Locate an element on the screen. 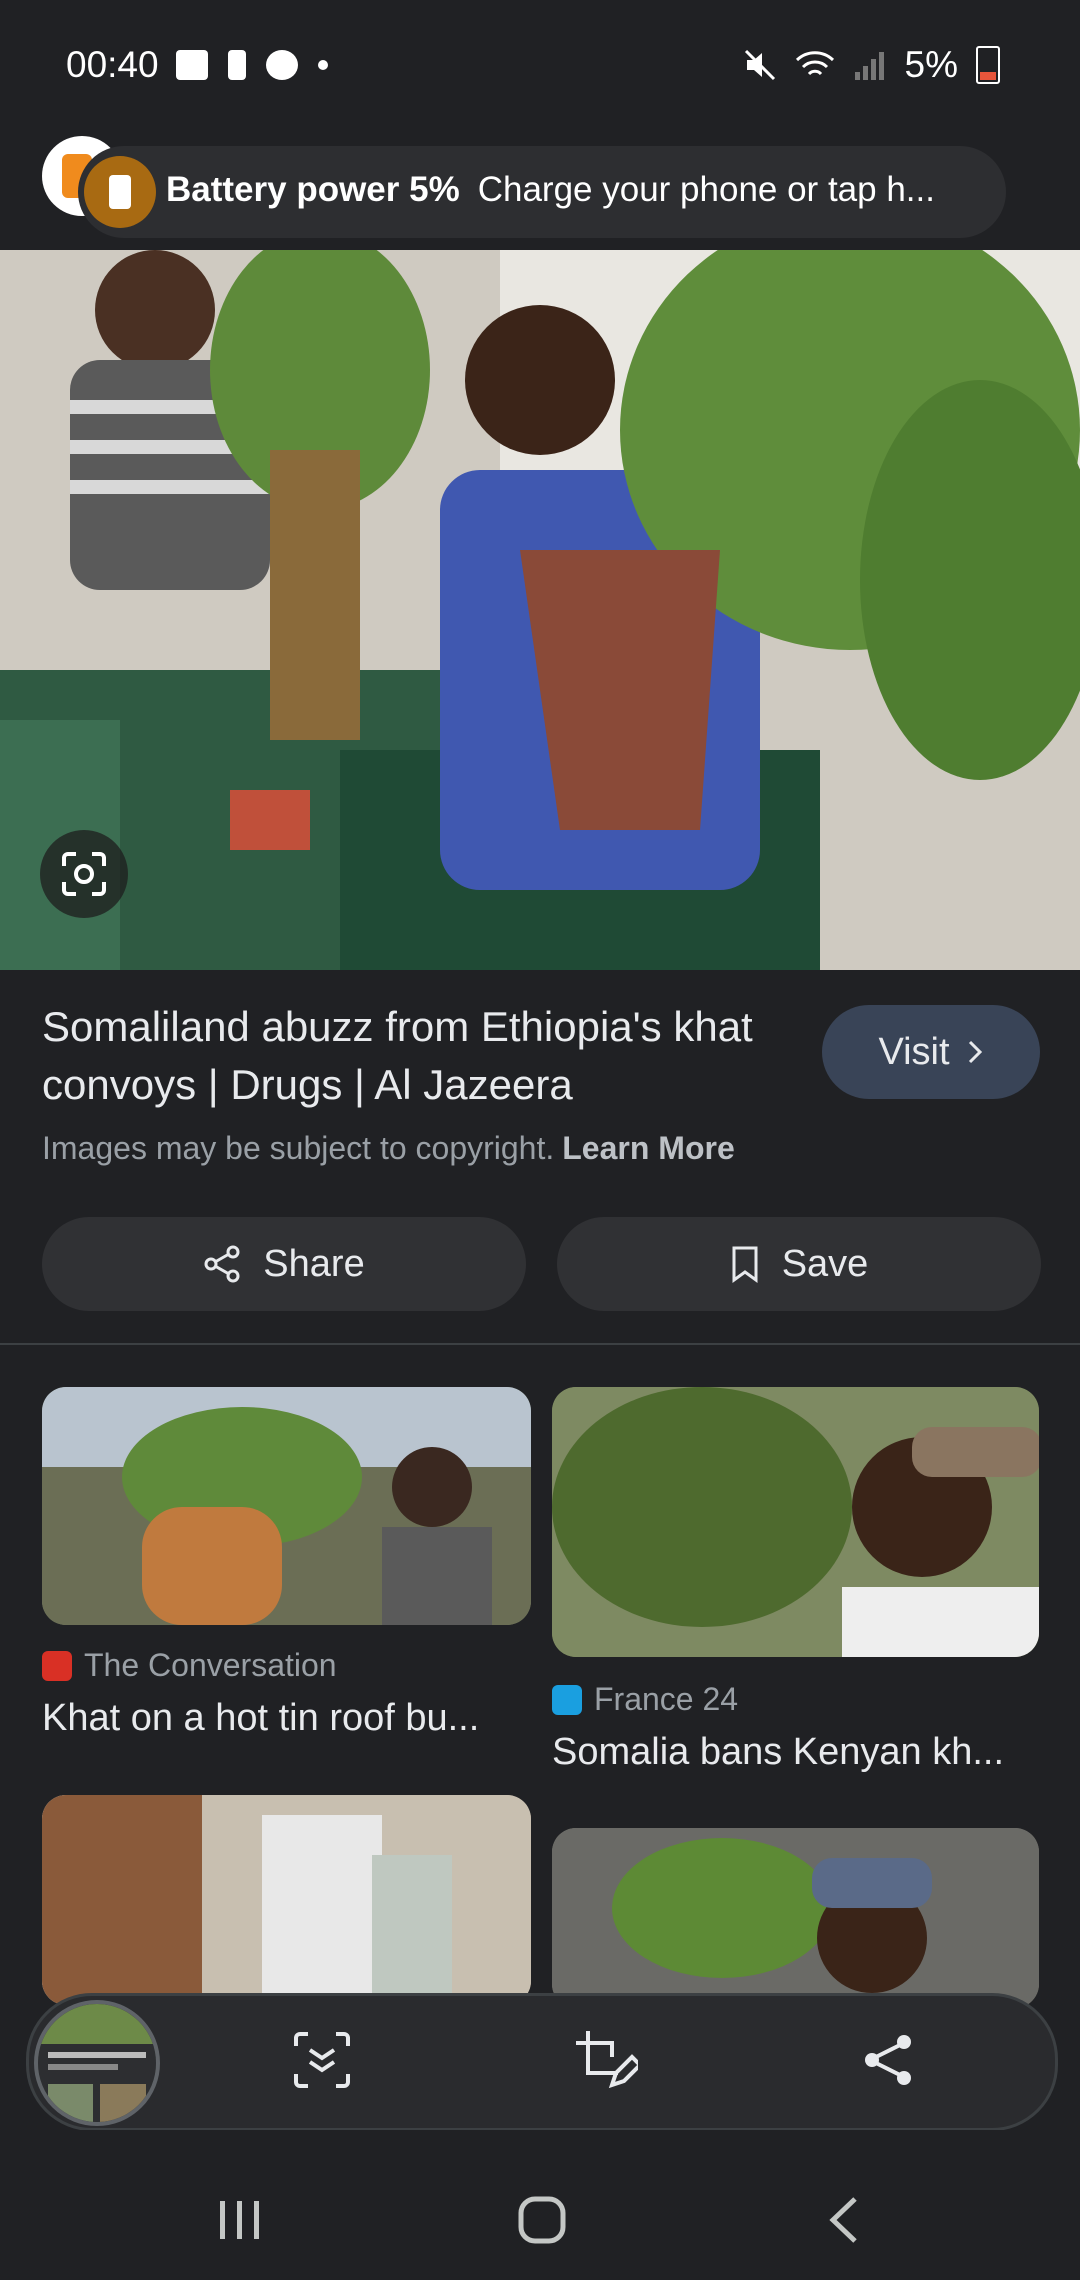 Image resolution: width=1080 pixels, height=2280 pixels. crop-edit-button is located at coordinates (605, 2060).